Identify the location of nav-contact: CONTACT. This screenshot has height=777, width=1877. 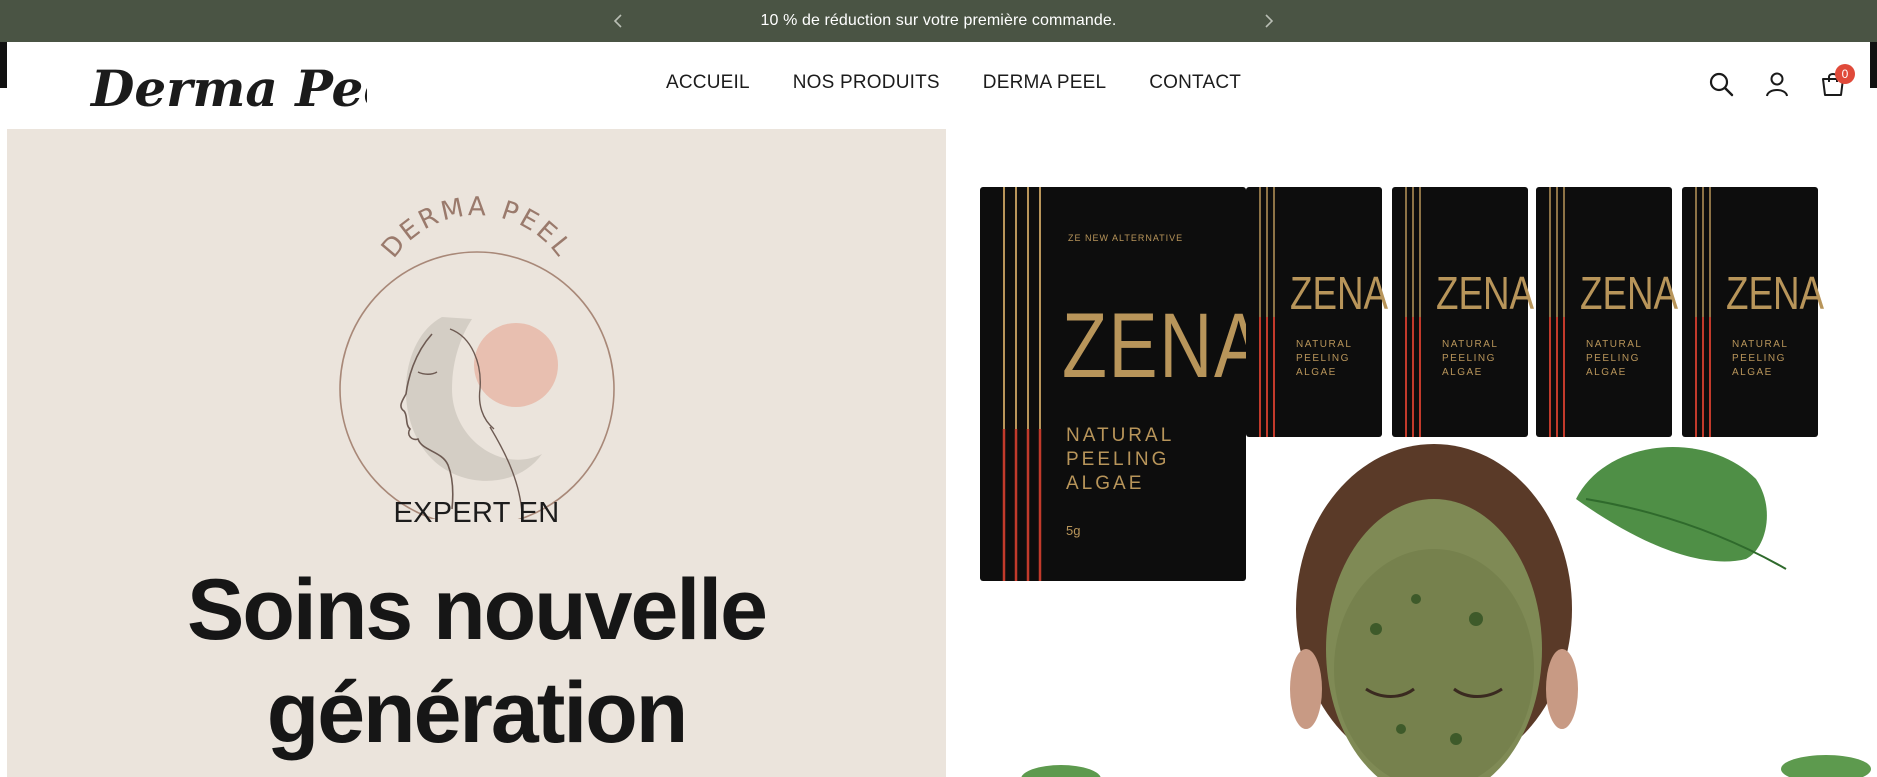
(1195, 83).